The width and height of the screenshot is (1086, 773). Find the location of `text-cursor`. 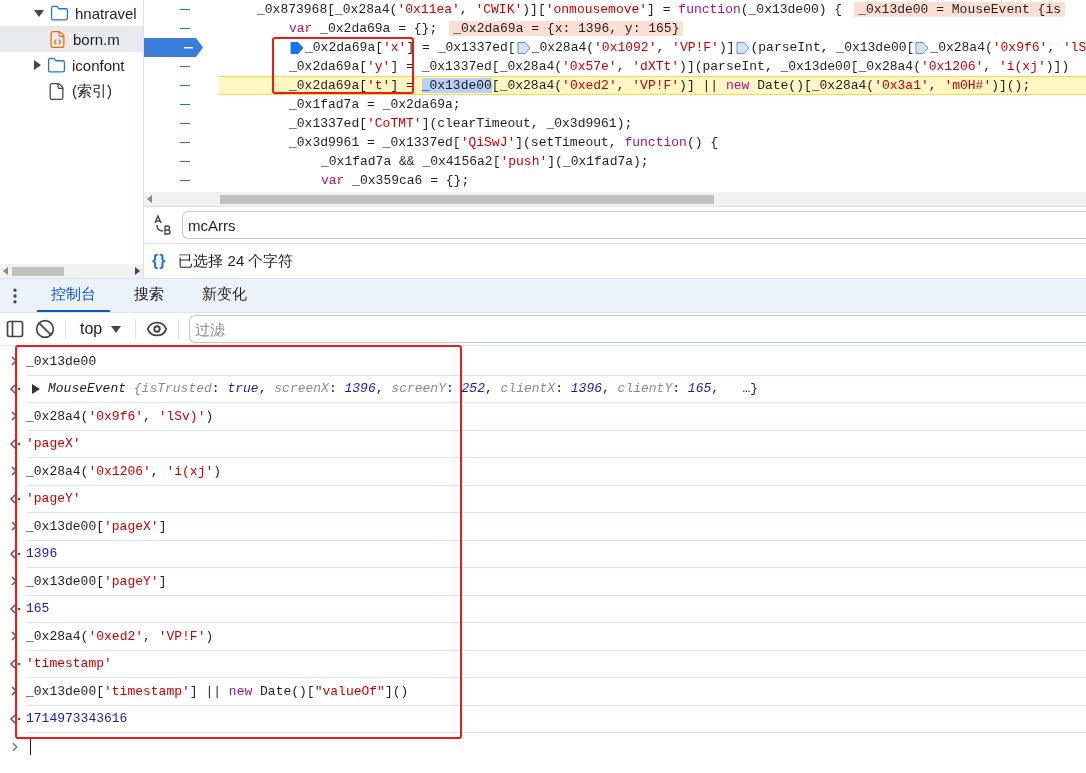

text-cursor is located at coordinates (30, 747).